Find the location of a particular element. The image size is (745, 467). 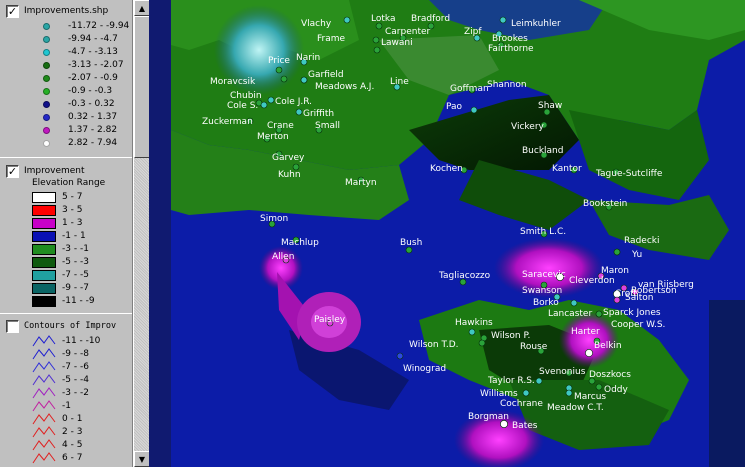

author-label: Vlachy is located at coordinates (316, 24).